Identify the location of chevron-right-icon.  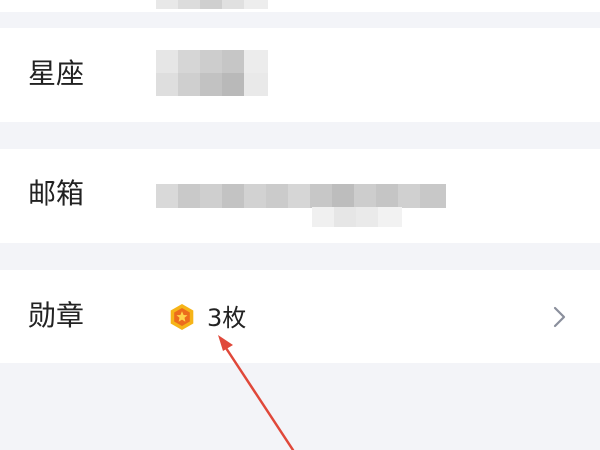
(560, 317).